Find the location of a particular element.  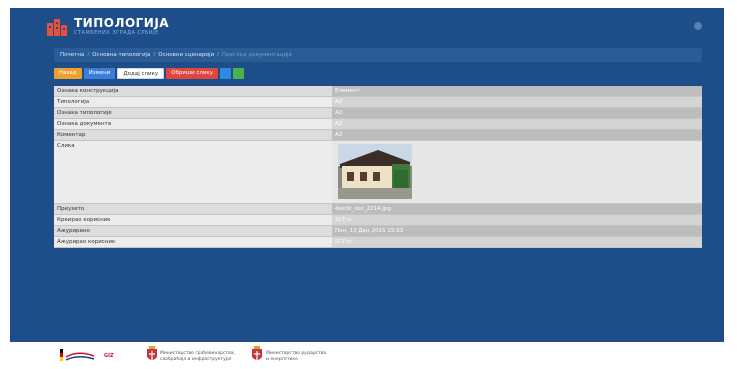

breadcrumb-typology: Основна типологија is located at coordinates (121, 55).